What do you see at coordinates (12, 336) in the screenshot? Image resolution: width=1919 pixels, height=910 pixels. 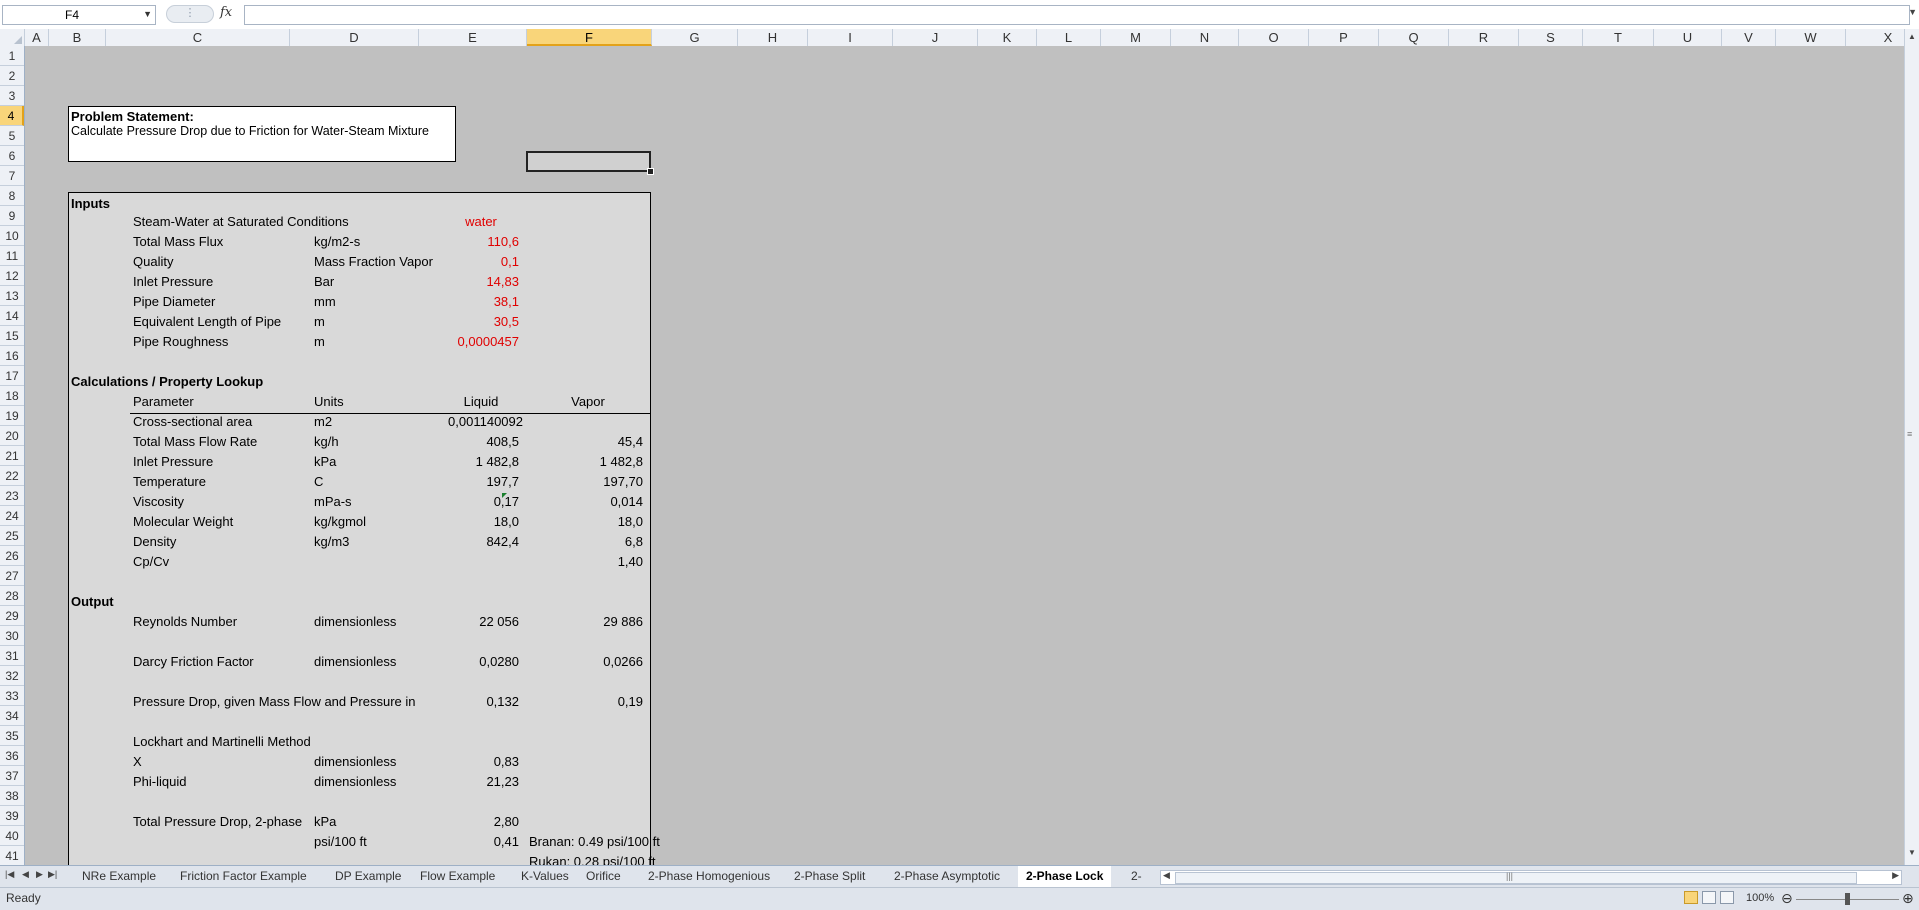 I see `row-header: 15` at bounding box center [12, 336].